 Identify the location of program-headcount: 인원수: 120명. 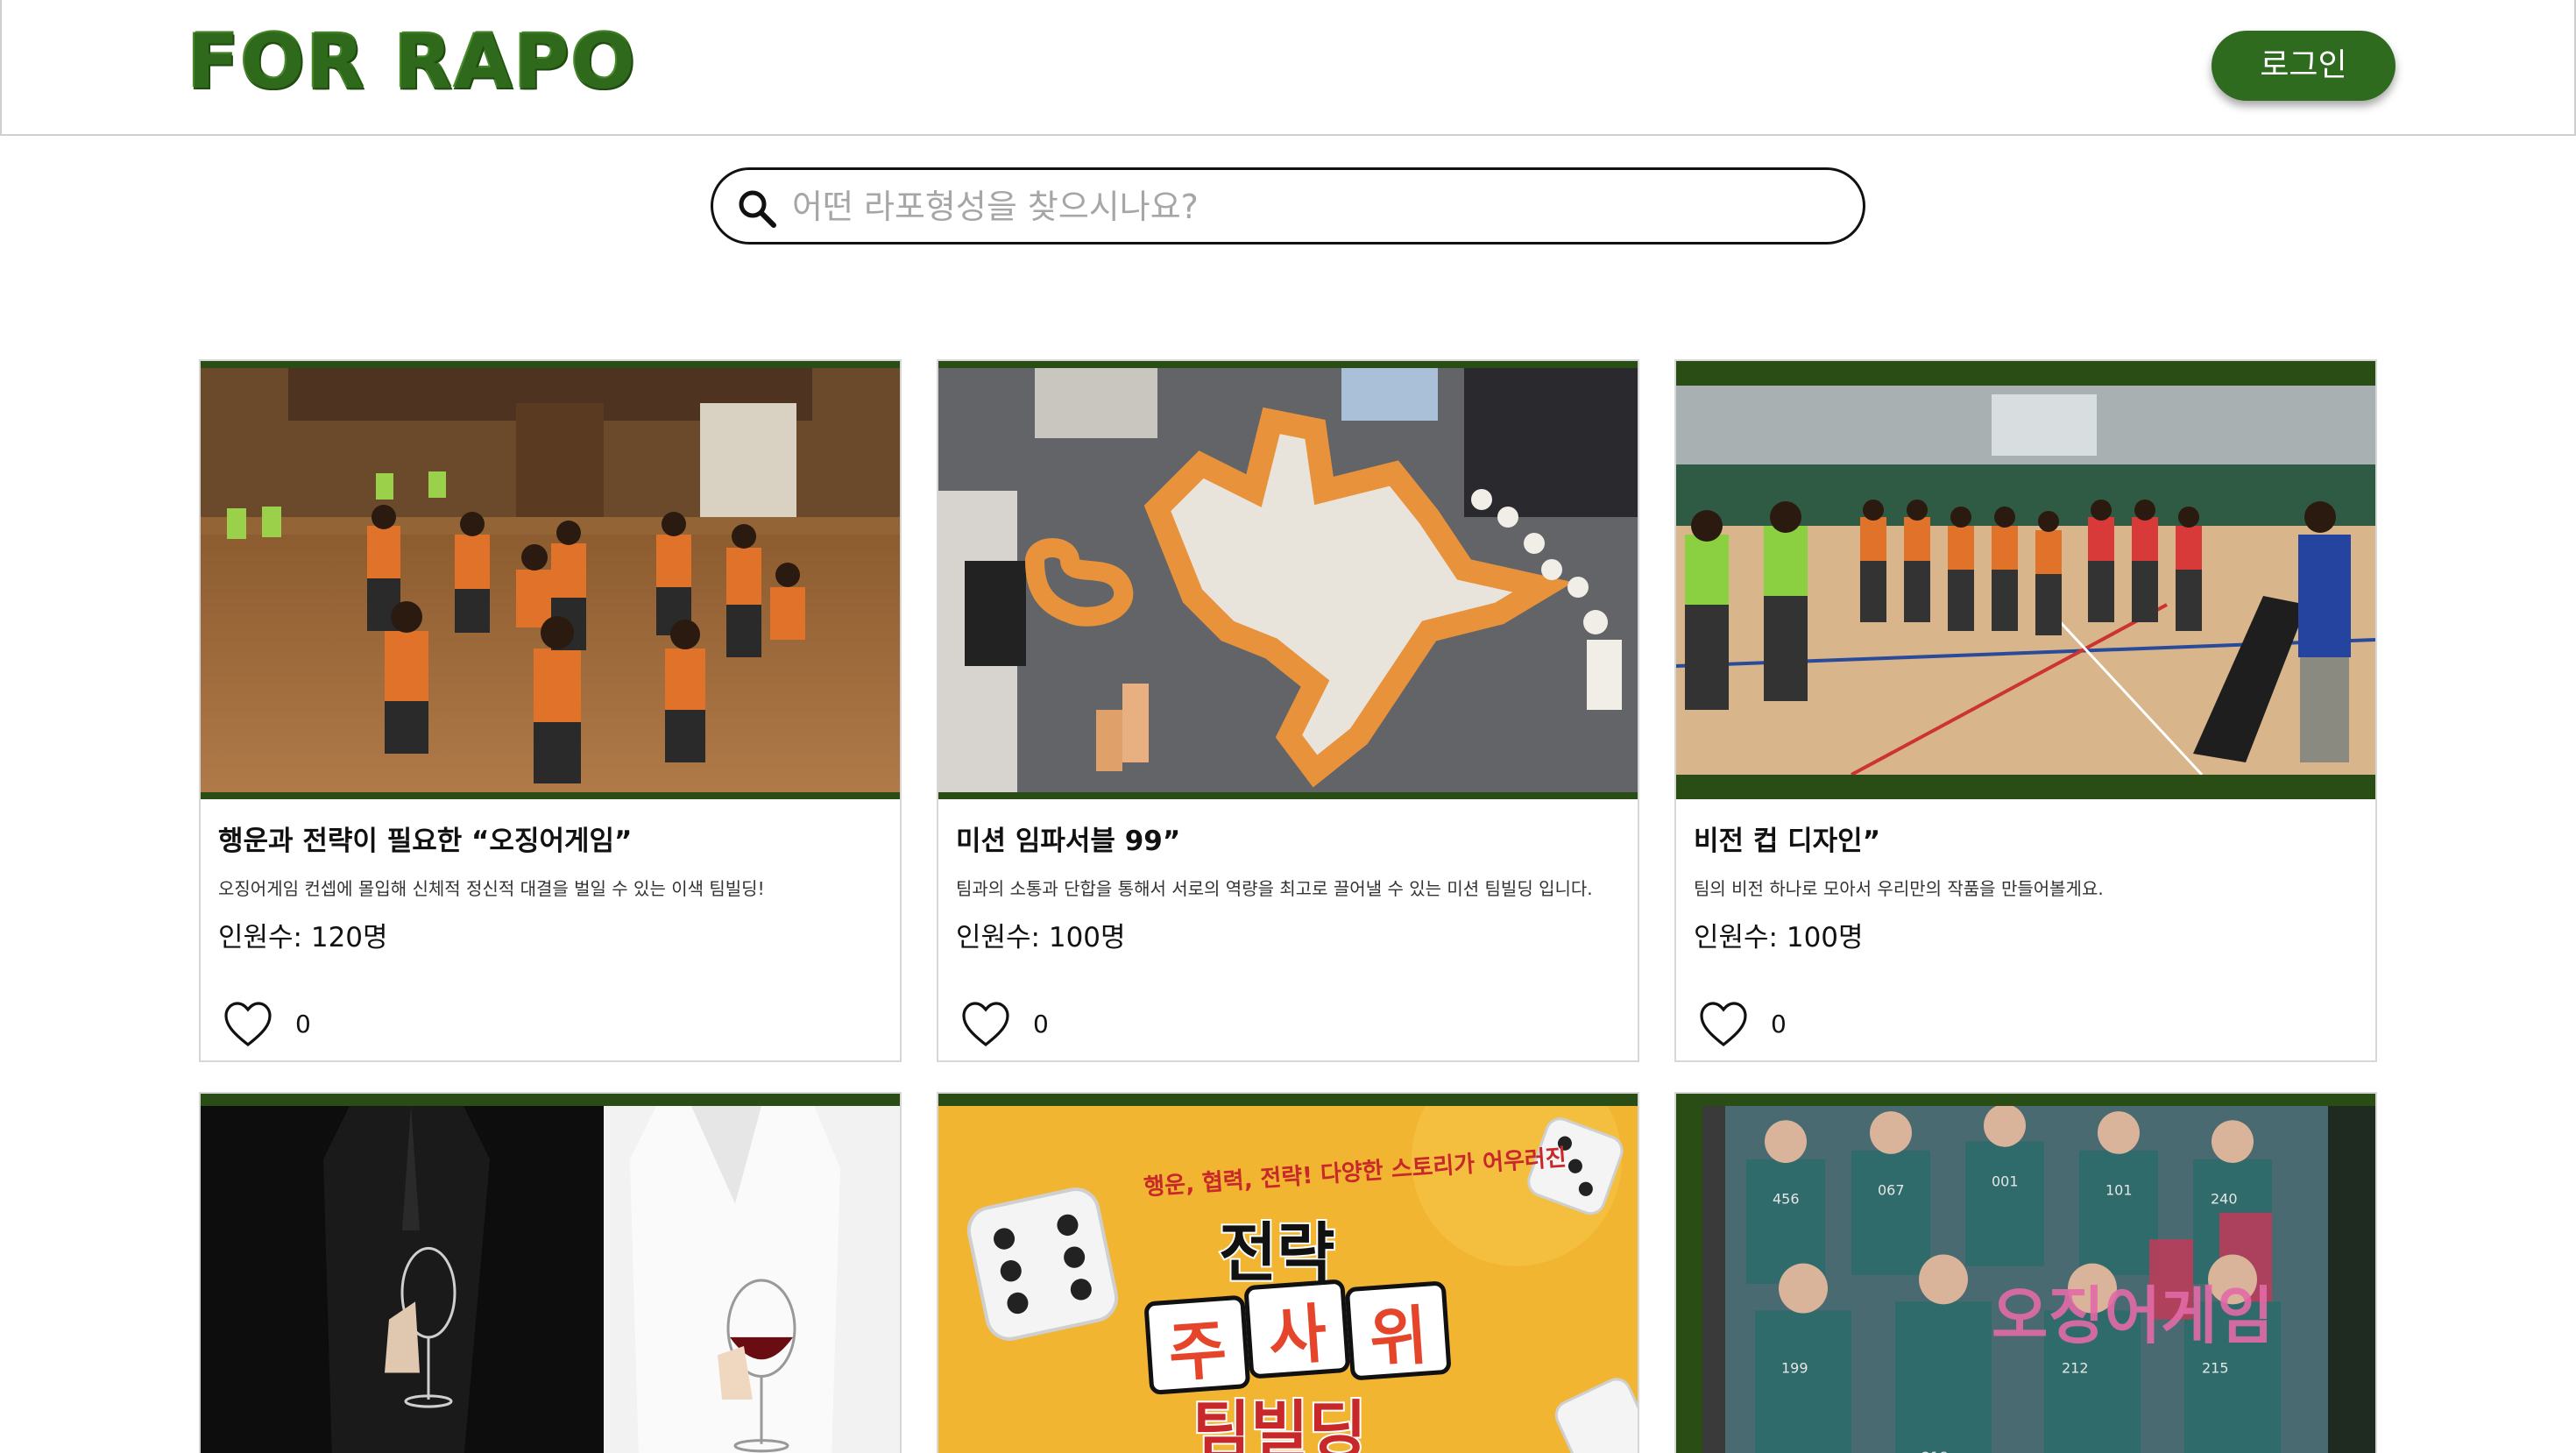
(303, 937).